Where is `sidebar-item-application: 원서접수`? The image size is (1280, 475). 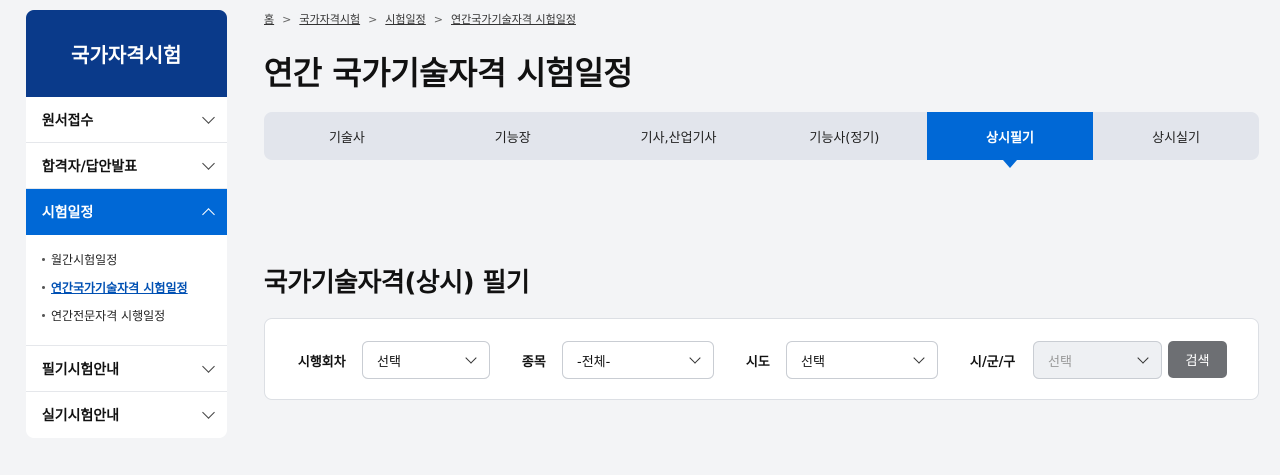
sidebar-item-application: 원서접수 is located at coordinates (126, 120).